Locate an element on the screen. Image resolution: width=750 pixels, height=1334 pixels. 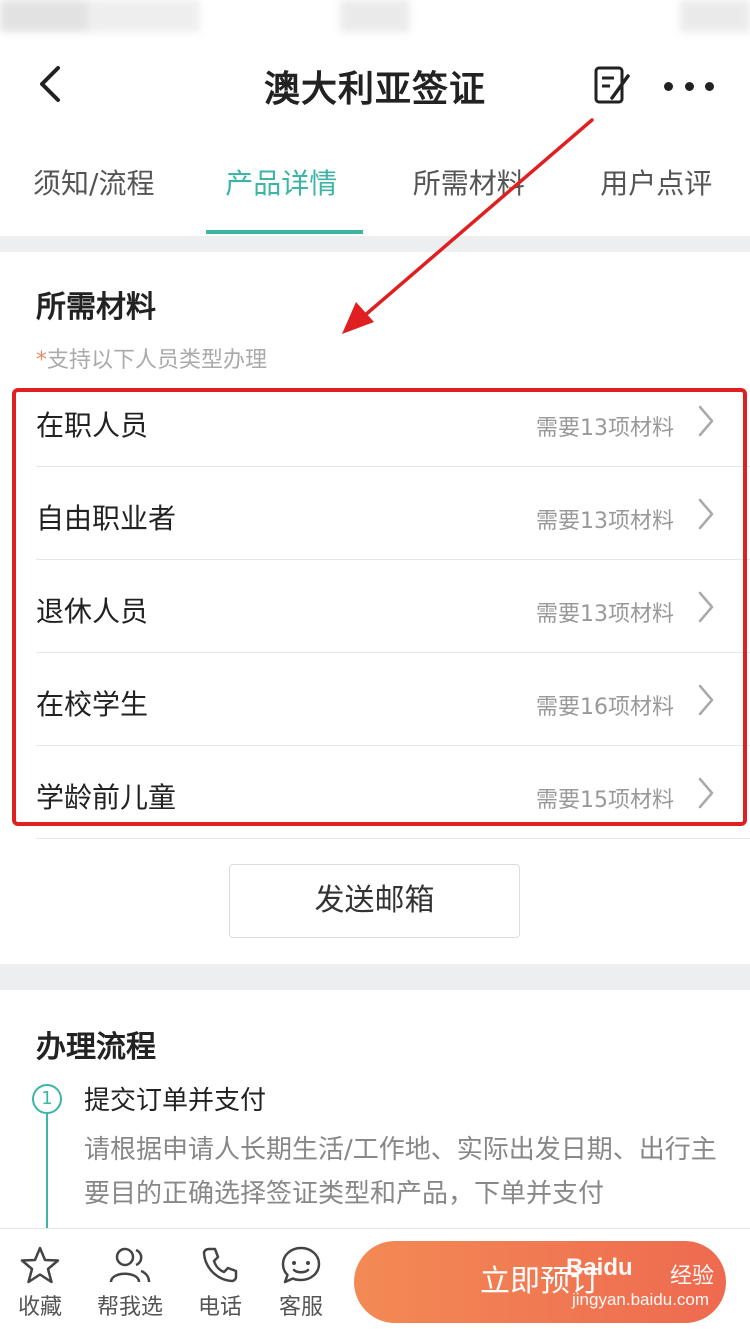
hint-text: 支持以下人员类型办理 is located at coordinates (157, 360).